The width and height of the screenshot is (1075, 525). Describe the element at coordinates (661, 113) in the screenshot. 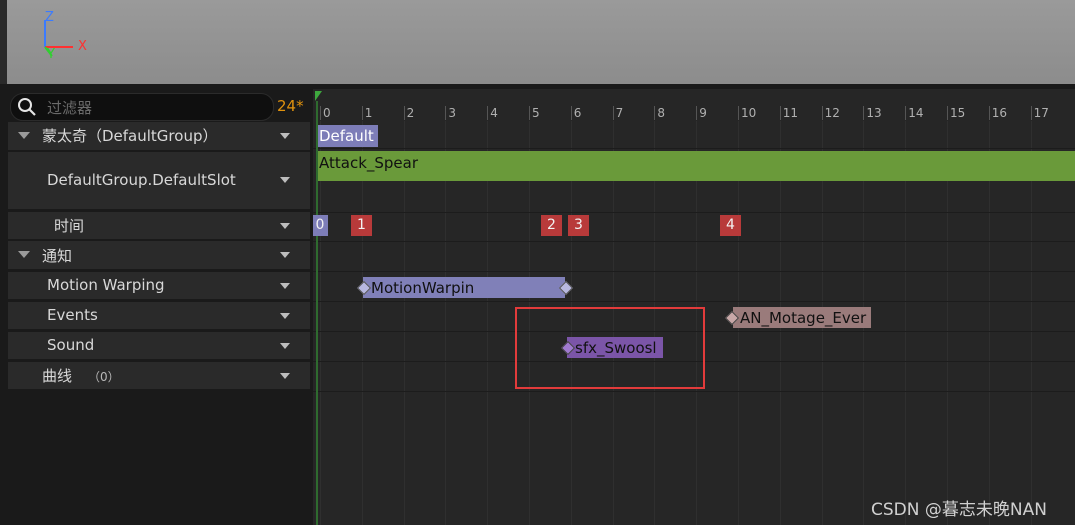

I see `ruler-tick-label: 8` at that location.